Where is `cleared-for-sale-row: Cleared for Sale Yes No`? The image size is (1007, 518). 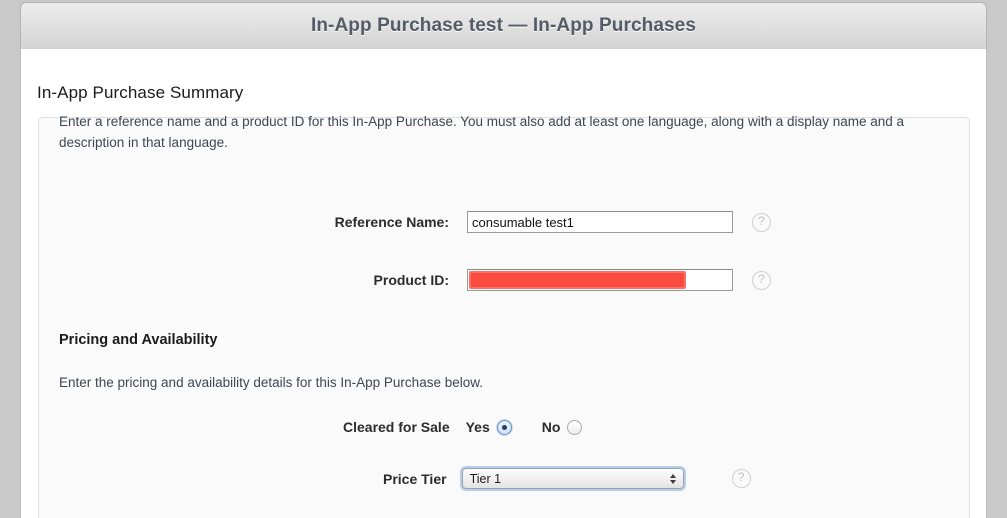 cleared-for-sale-row: Cleared for Sale Yes No is located at coordinates (463, 427).